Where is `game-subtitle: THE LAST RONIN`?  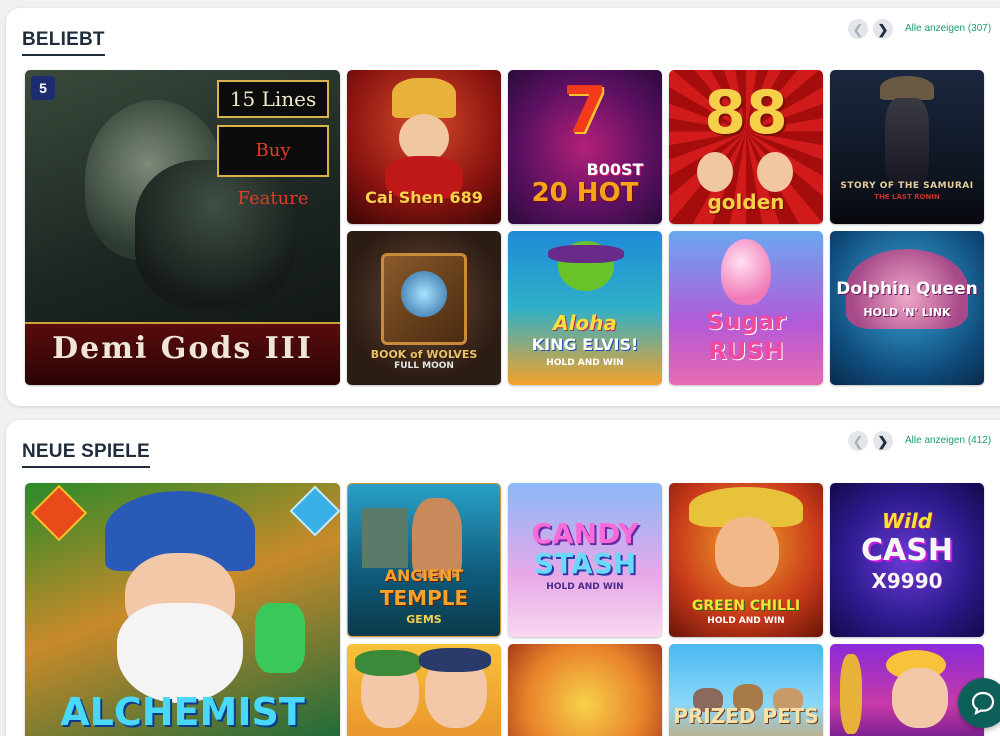
game-subtitle: THE LAST RONIN is located at coordinates (907, 197).